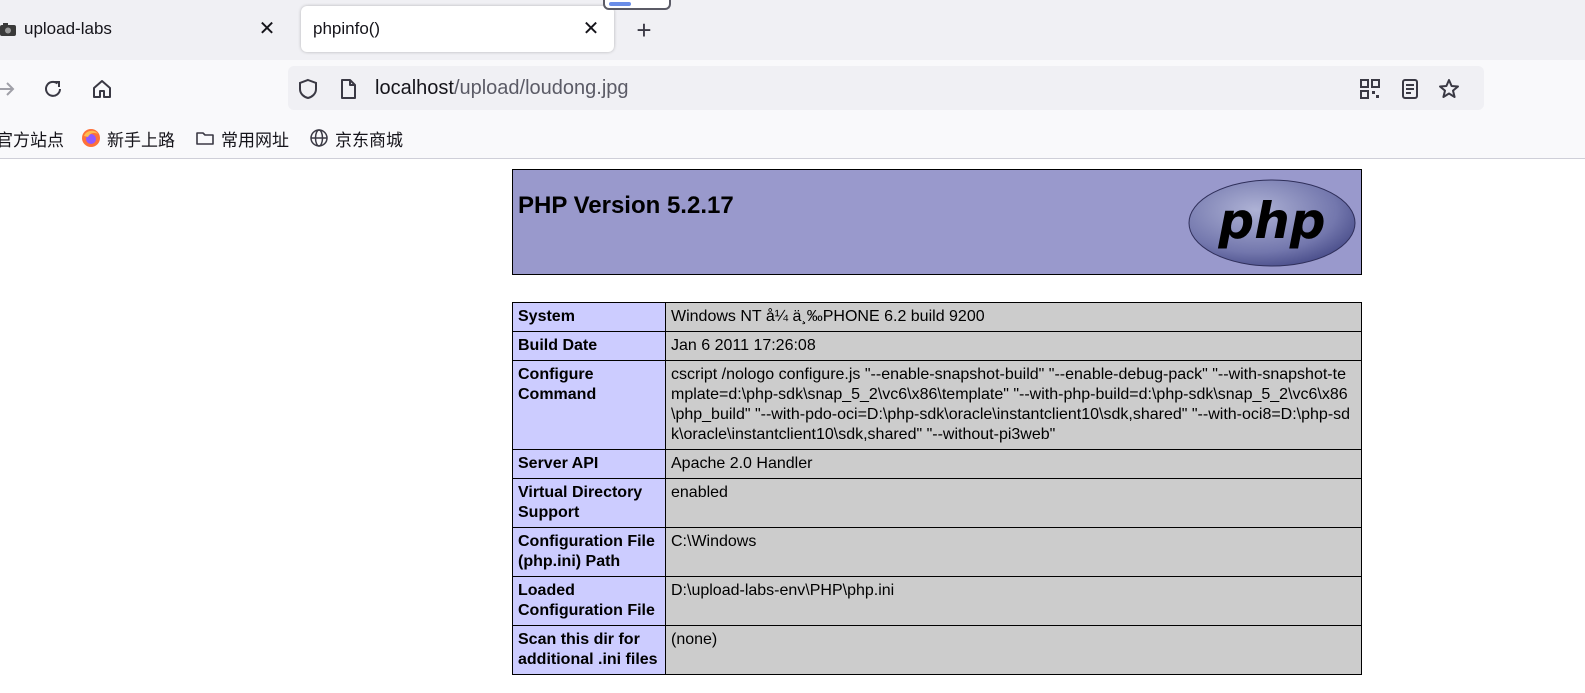 Image resolution: width=1585 pixels, height=693 pixels. Describe the element at coordinates (255, 140) in the screenshot. I see `bookmark-label: 常用网址` at that location.